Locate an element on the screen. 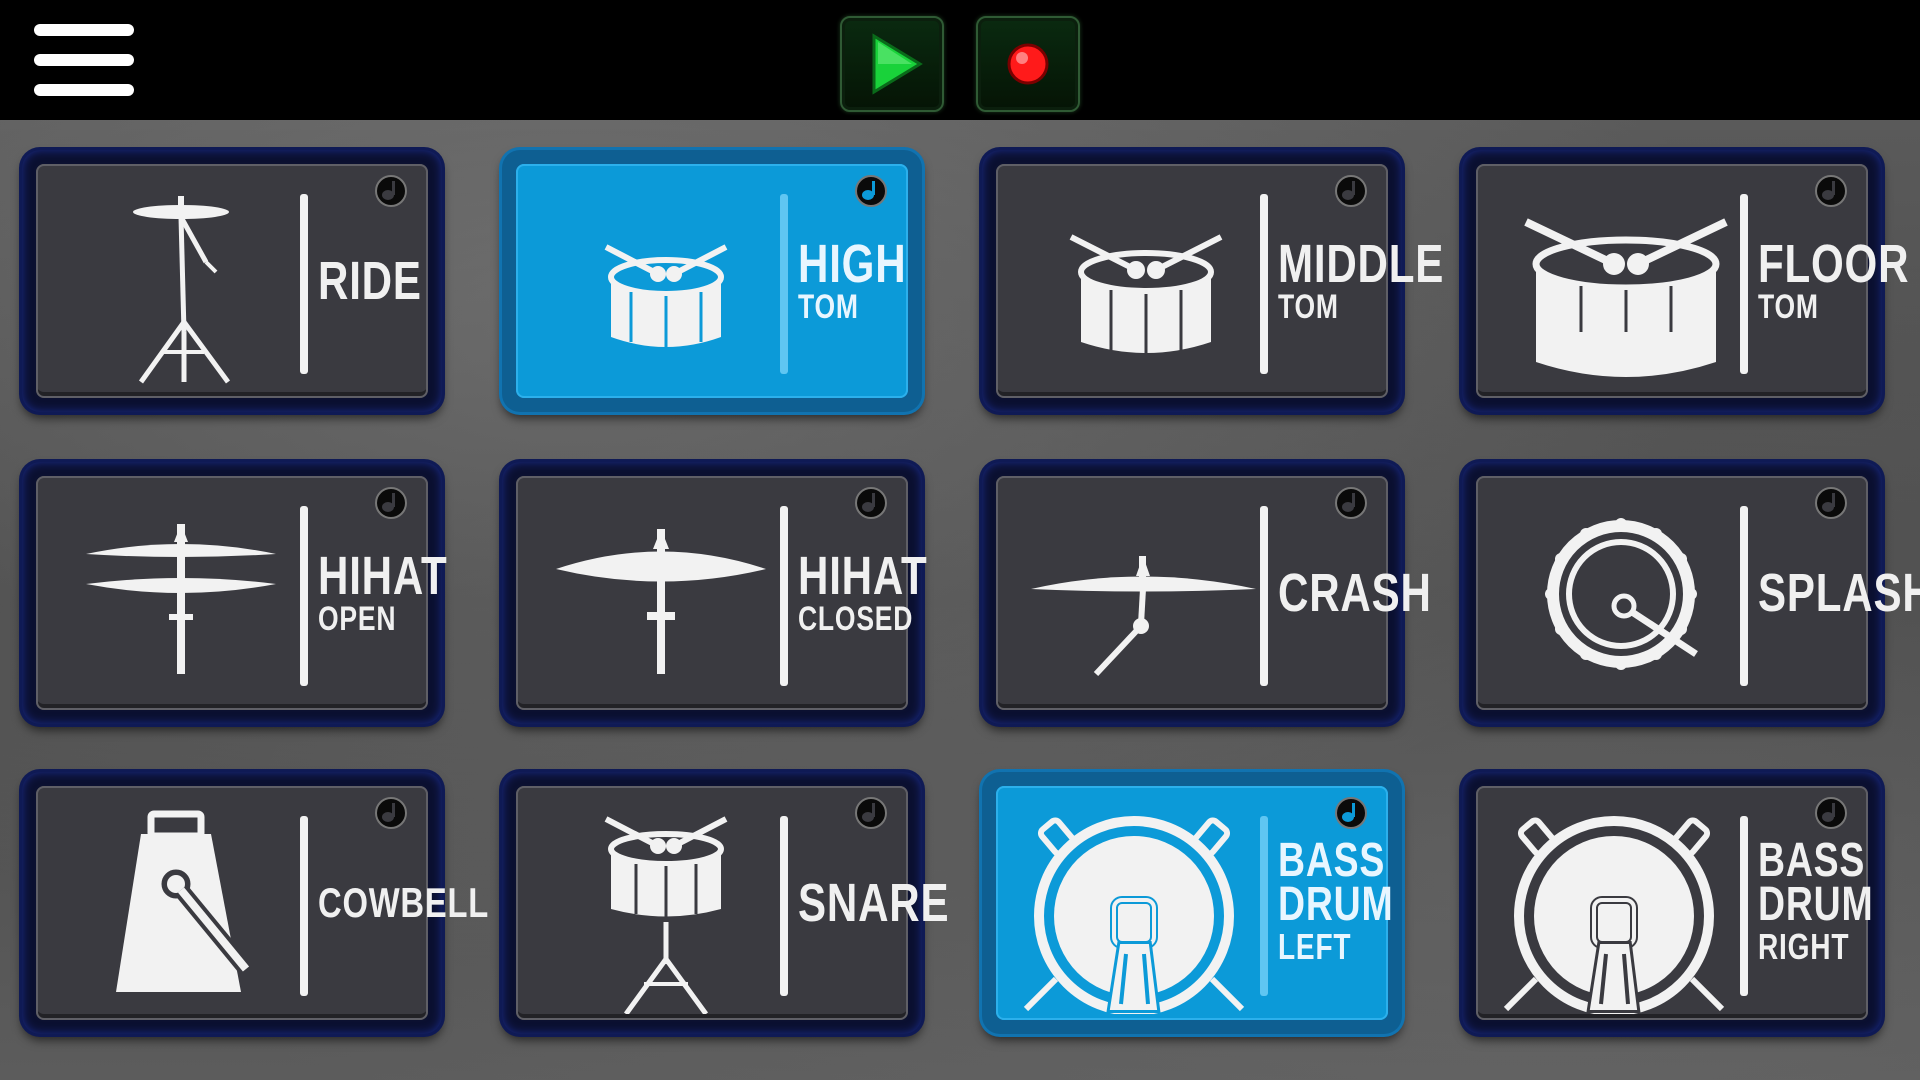 This screenshot has height=1080, width=1920. pad-high-tom: HIGH TOM is located at coordinates (712, 281).